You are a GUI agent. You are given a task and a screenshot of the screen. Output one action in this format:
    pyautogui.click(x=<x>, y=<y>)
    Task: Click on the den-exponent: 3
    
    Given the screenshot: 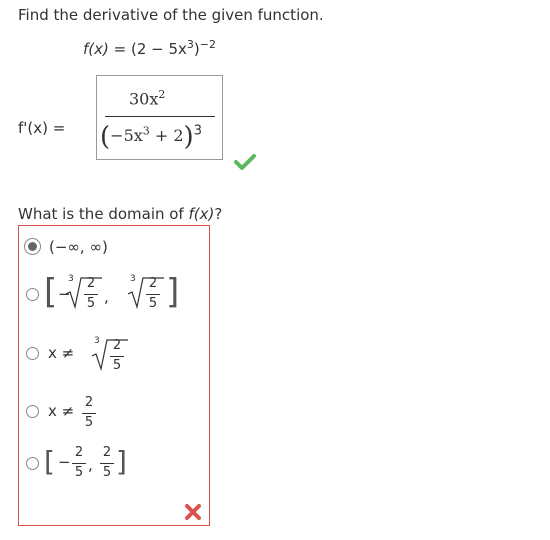 What is the action you would take?
    pyautogui.click(x=146, y=131)
    